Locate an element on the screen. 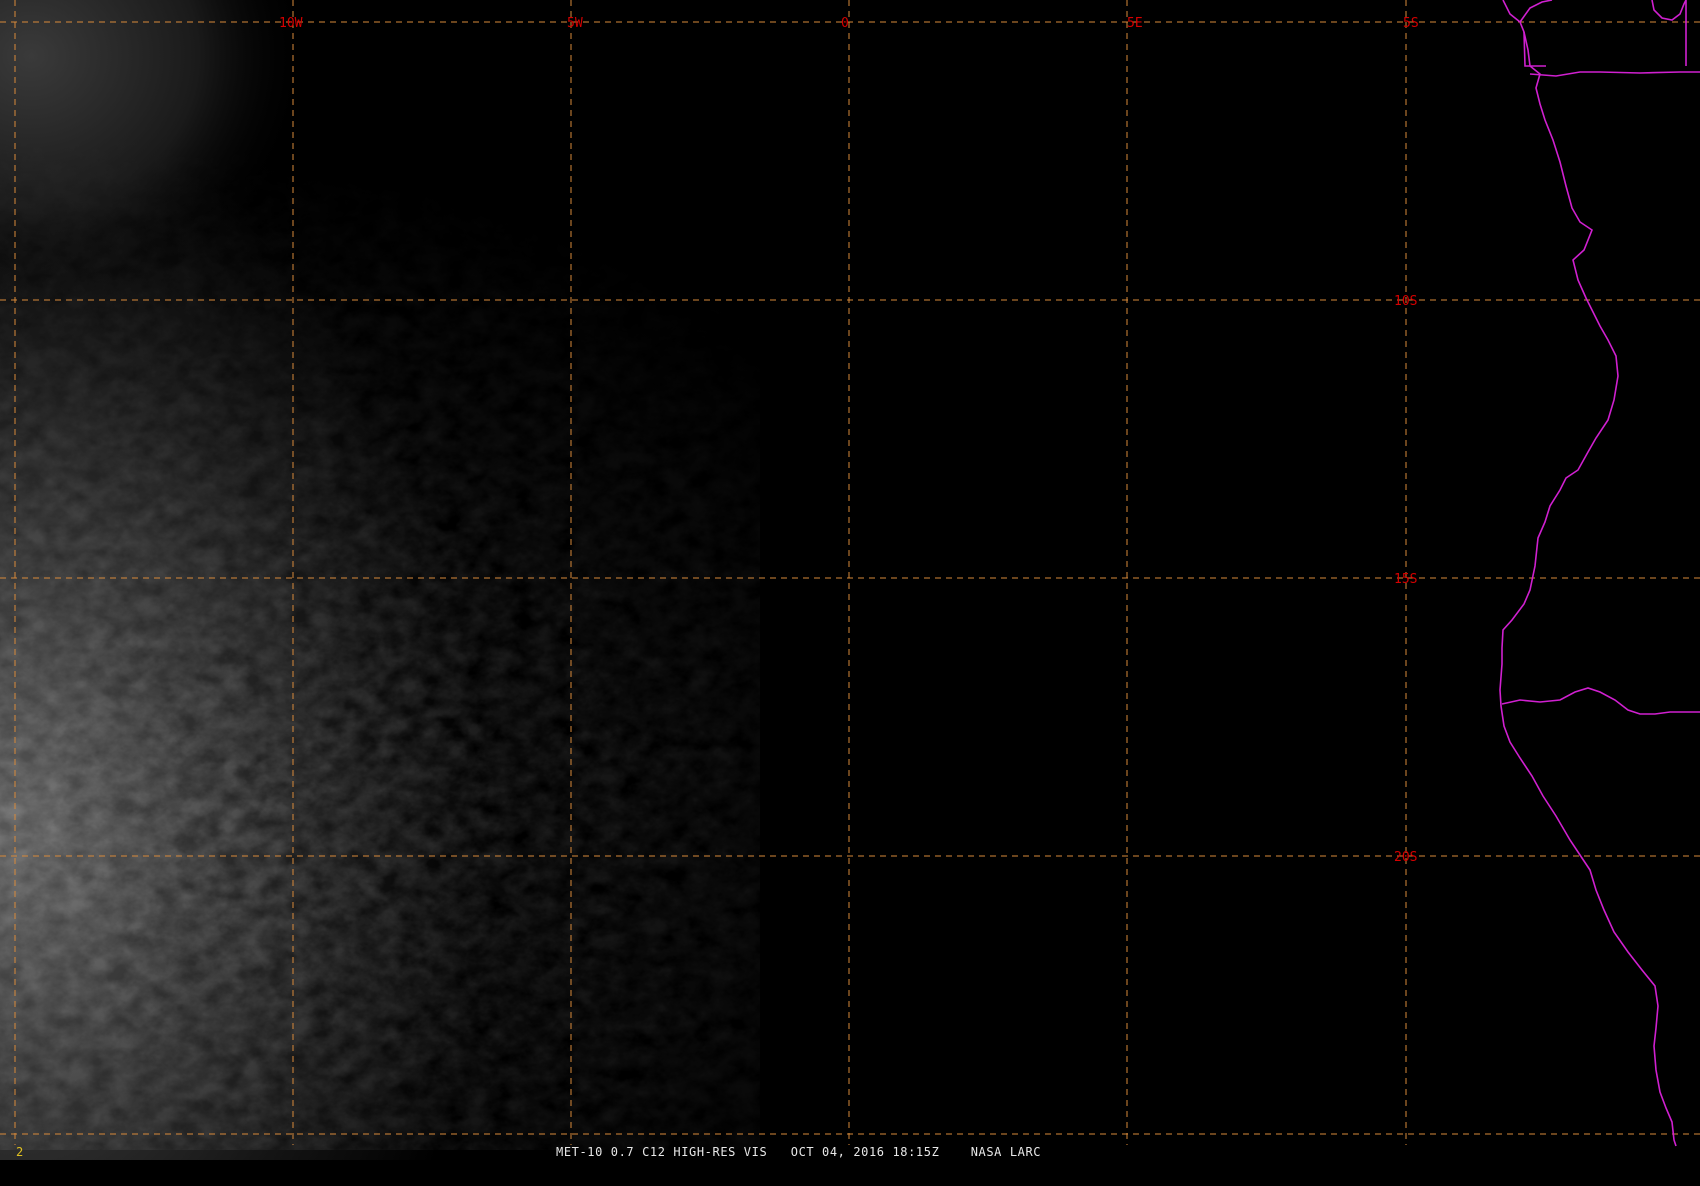  latitude-label: 5S is located at coordinates (1411, 23).